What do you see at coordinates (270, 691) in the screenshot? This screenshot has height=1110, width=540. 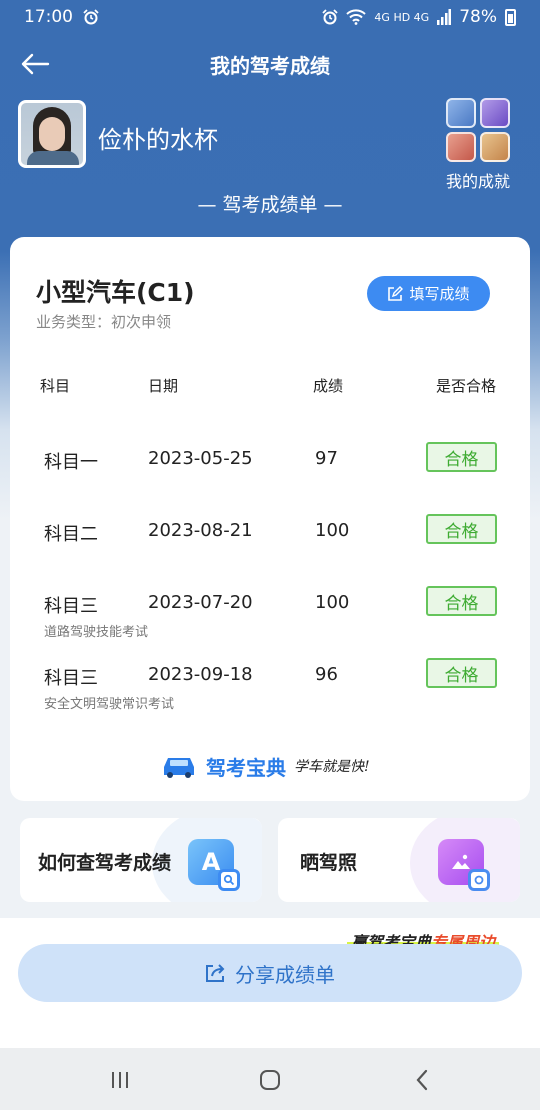 I see `table-row: 科目三 2023-09-18 96 合格 安全文明驾驶常识考试` at bounding box center [270, 691].